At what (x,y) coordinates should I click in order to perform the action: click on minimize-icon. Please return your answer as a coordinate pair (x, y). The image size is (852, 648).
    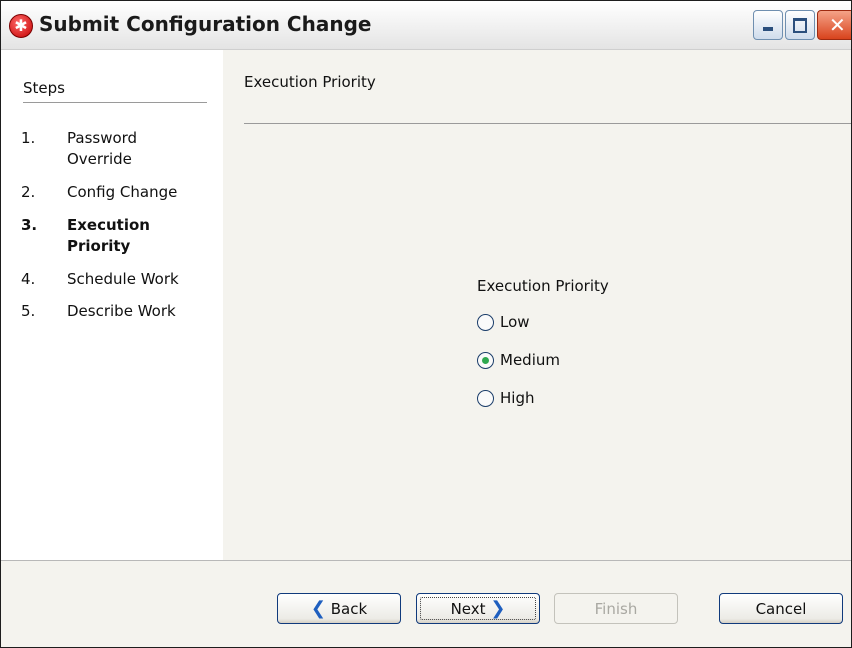
    Looking at the image, I should click on (768, 29).